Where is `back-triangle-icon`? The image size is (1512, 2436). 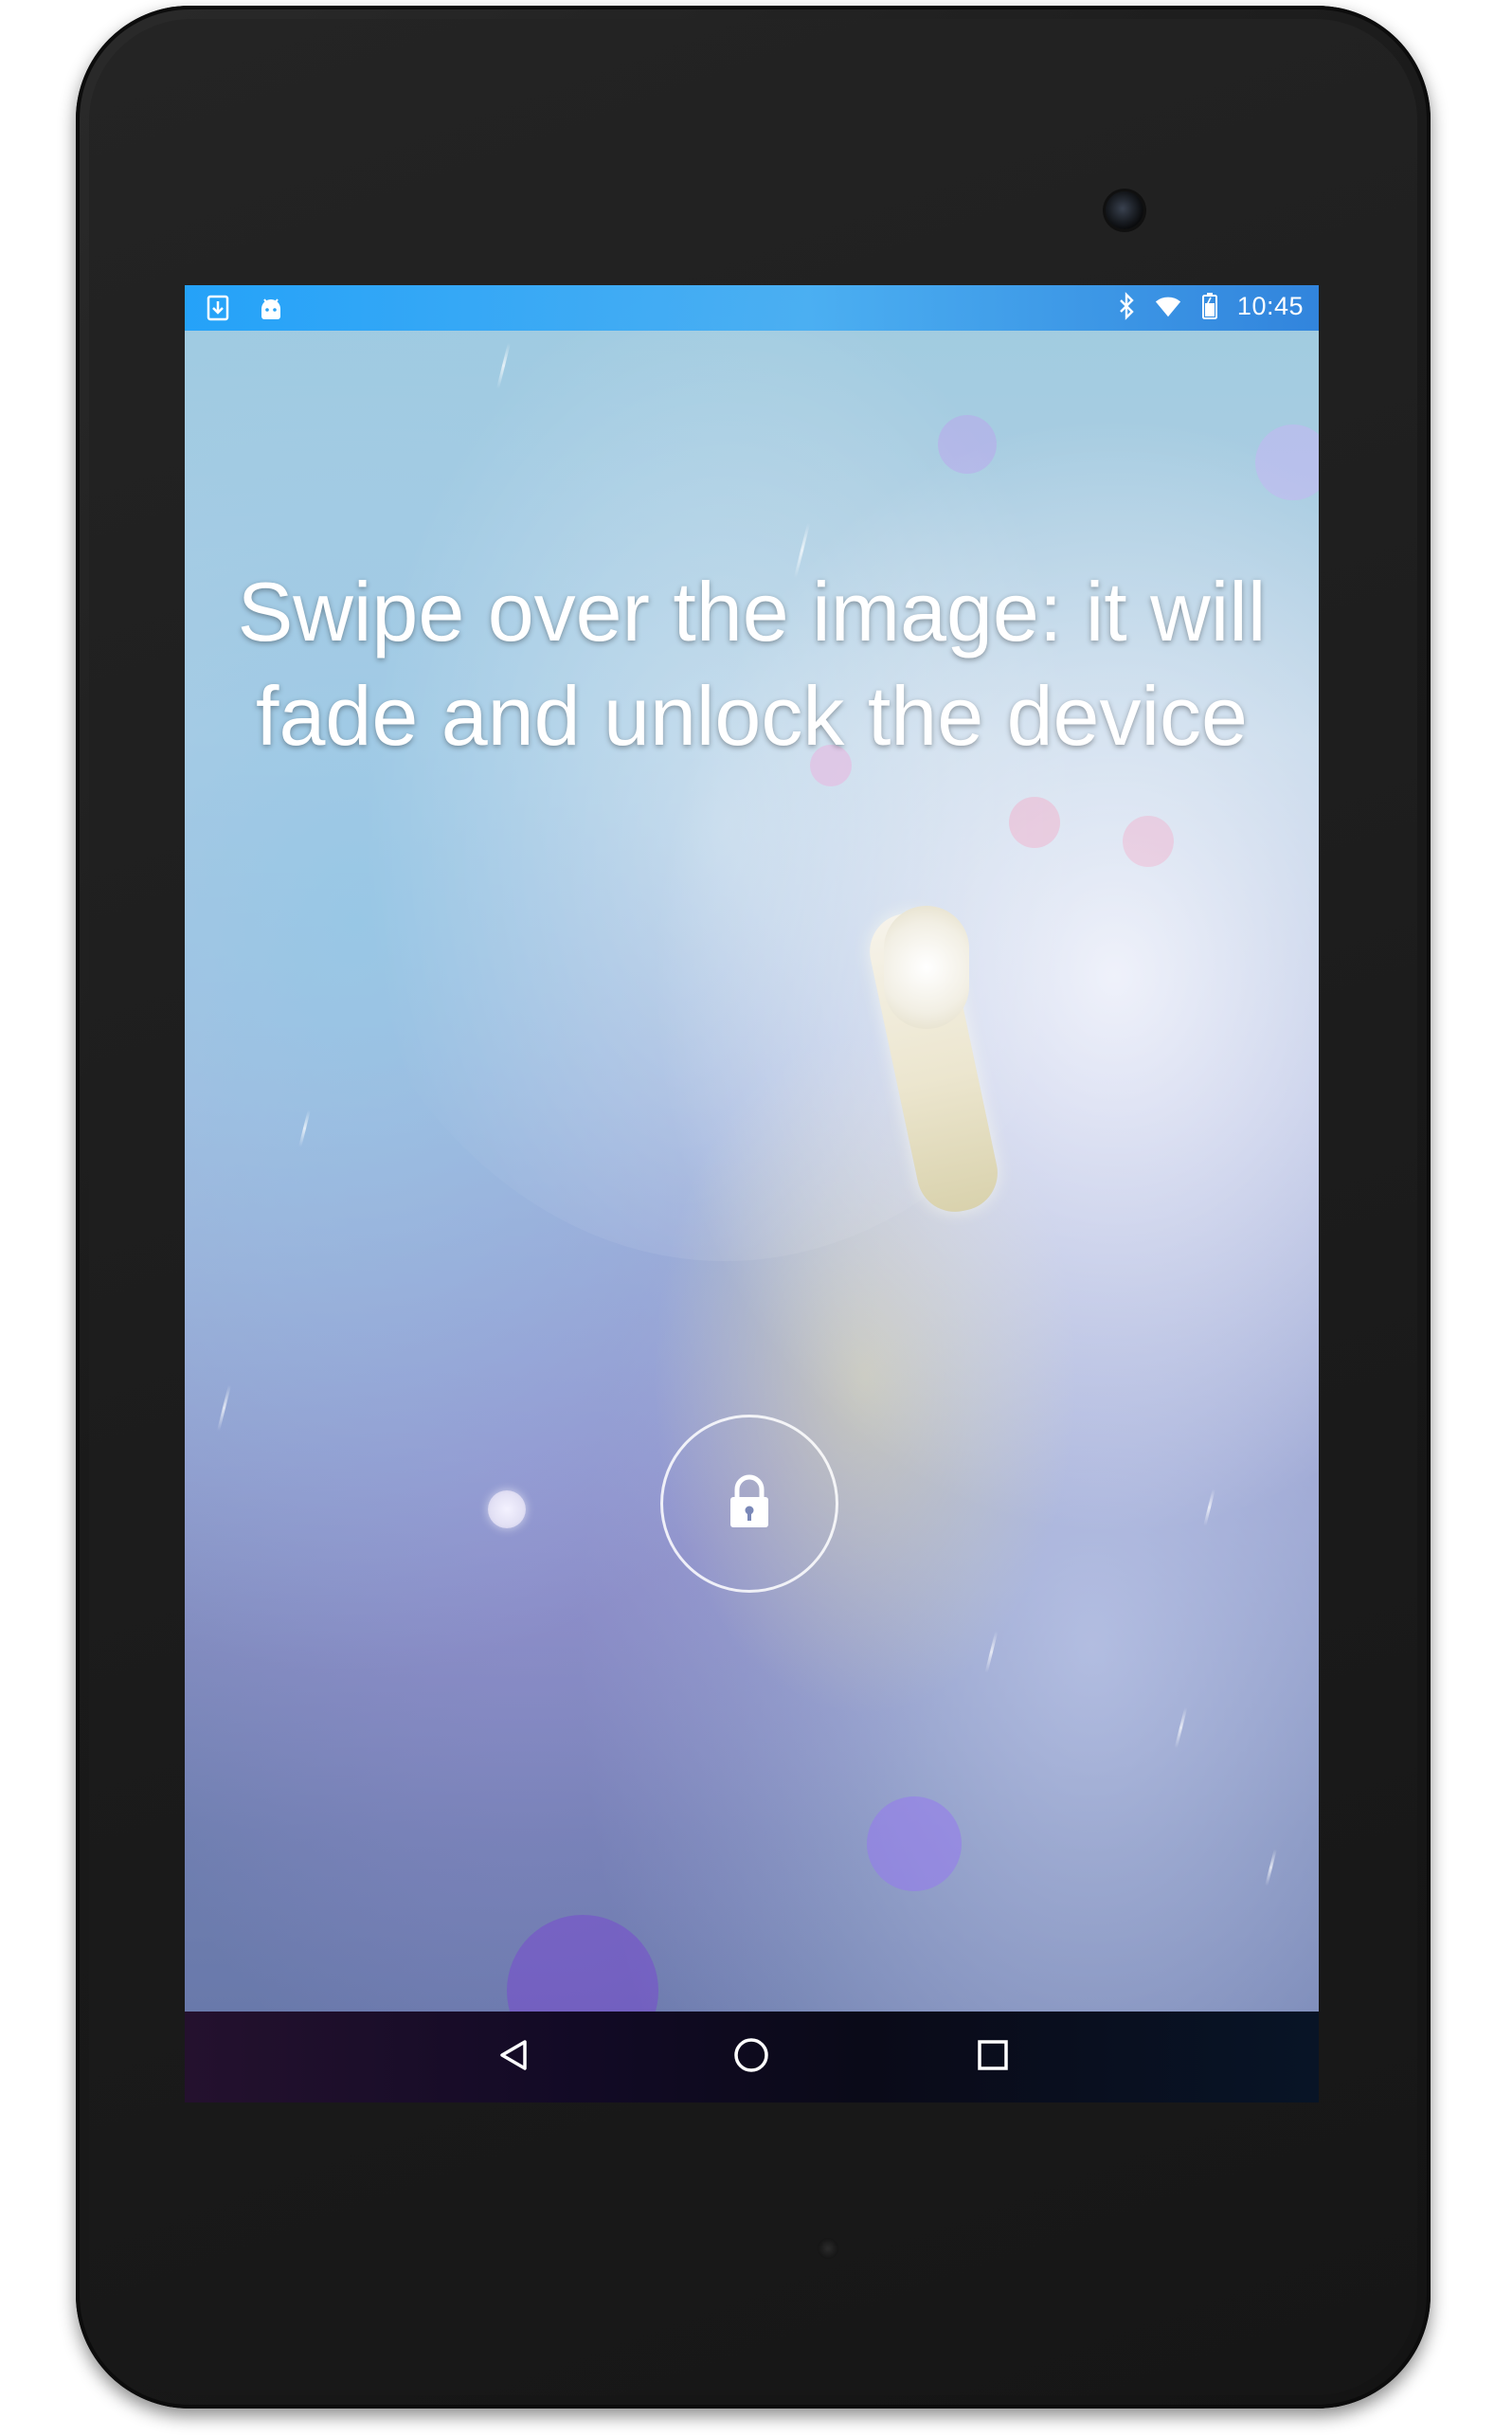 back-triangle-icon is located at coordinates (513, 2057).